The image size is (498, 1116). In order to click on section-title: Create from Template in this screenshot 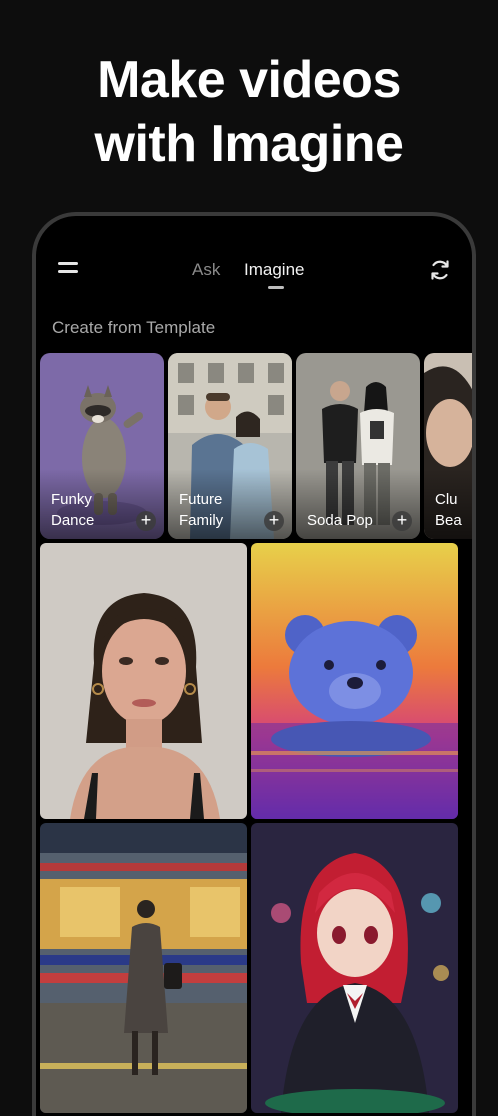, I will do `click(134, 327)`.